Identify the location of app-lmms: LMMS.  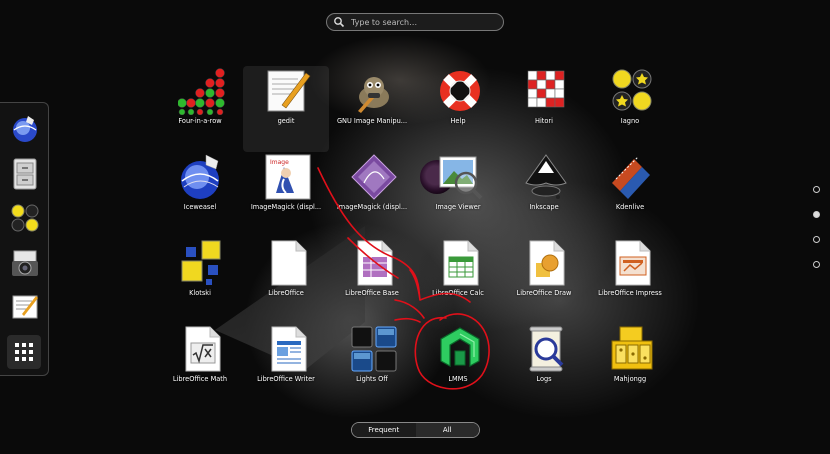
(458, 367).